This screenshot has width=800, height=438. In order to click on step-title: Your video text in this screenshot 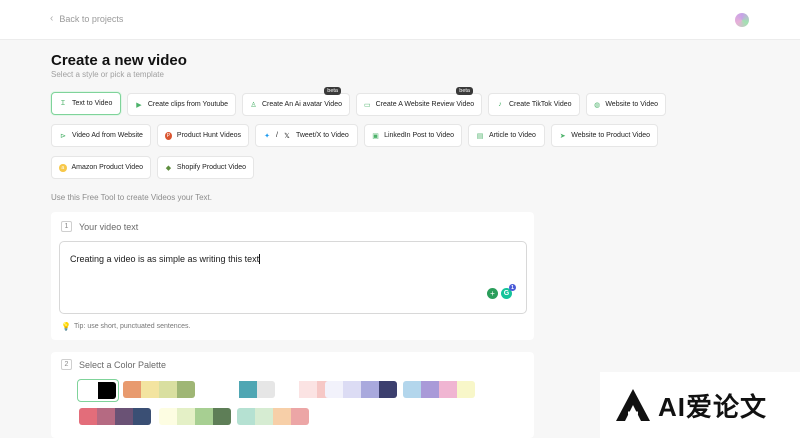, I will do `click(109, 226)`.